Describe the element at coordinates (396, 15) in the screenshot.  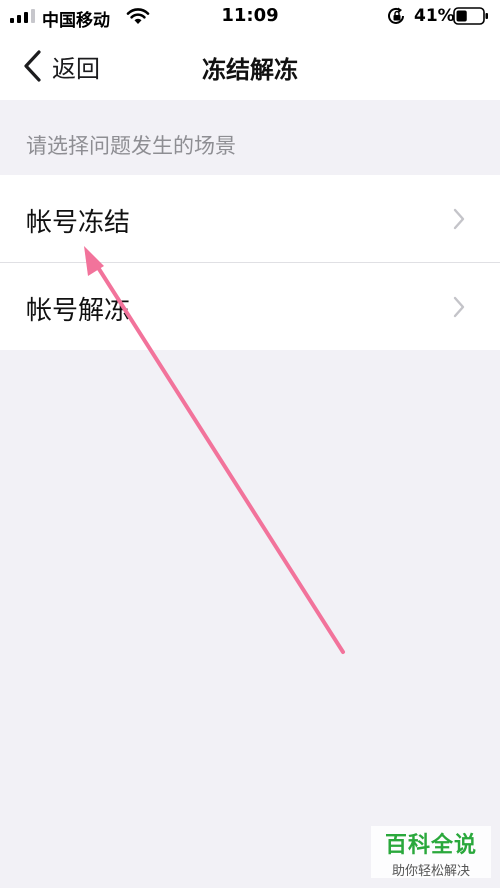
I see `rotation-lock-icon` at that location.